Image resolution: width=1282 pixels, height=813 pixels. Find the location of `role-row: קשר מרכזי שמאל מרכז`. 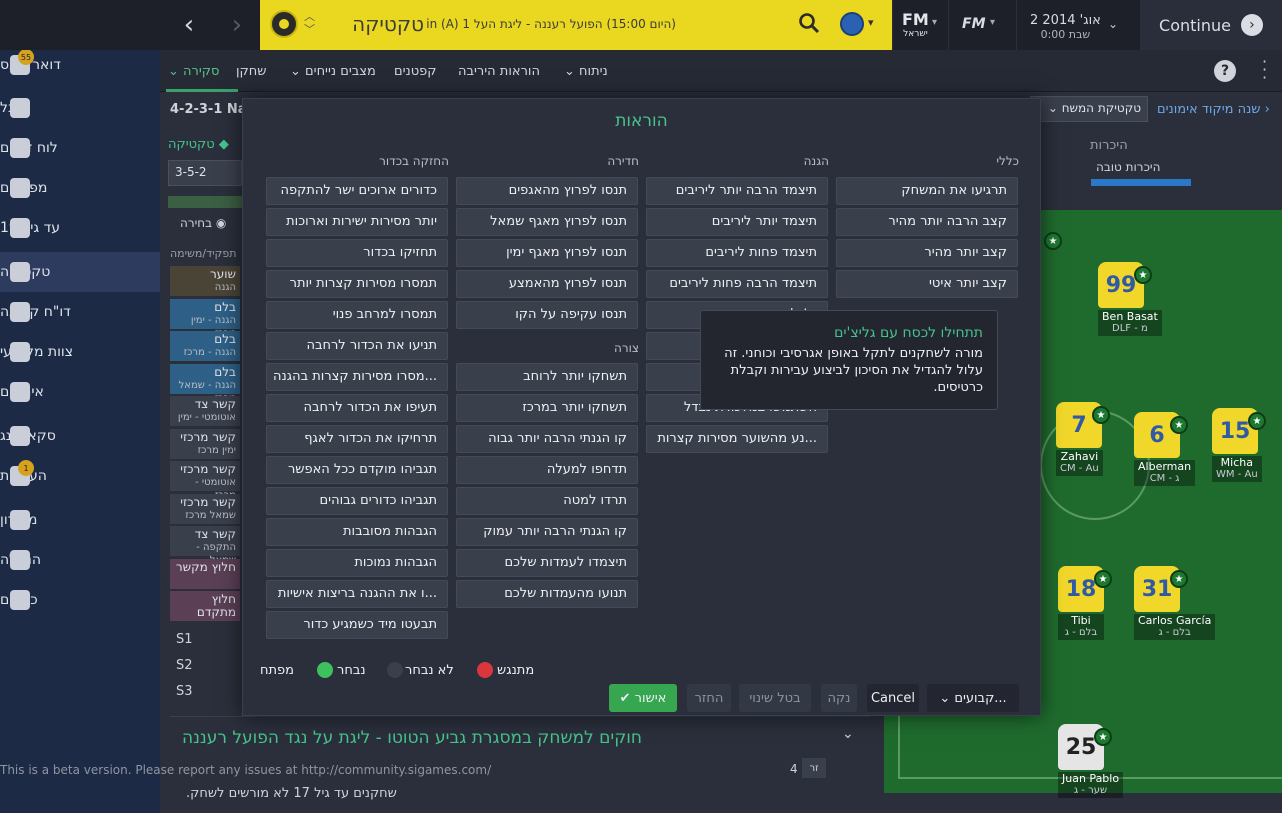

role-row: קשר מרכזי שמאל מרכז is located at coordinates (205, 508).